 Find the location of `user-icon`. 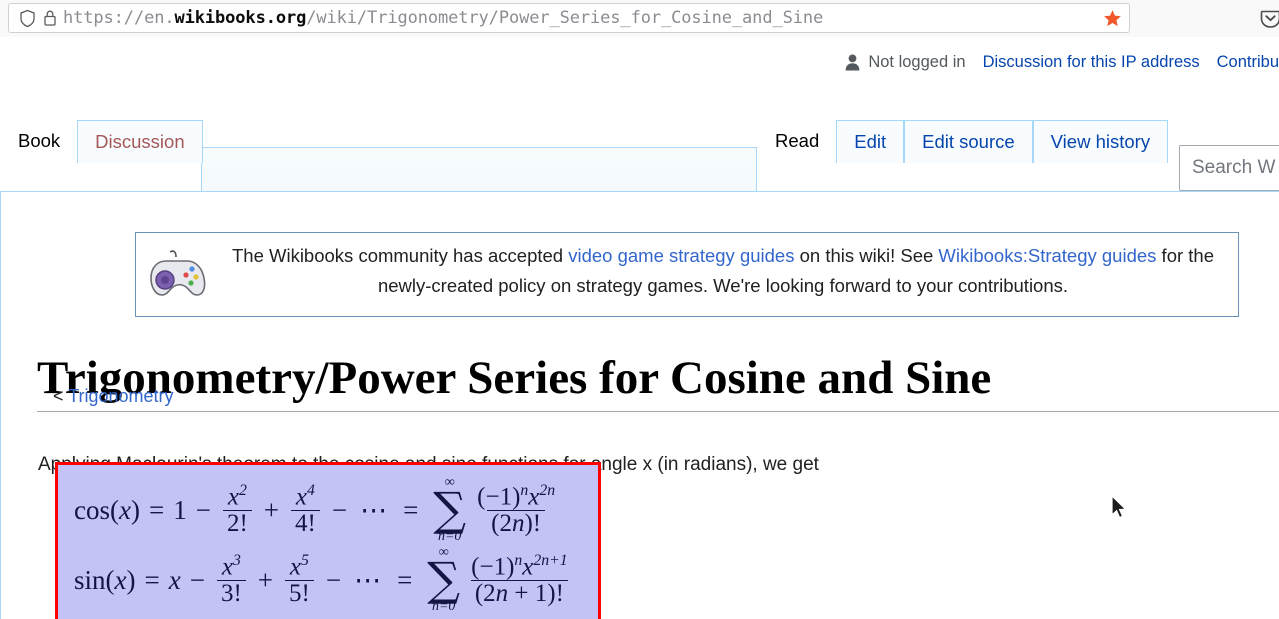

user-icon is located at coordinates (852, 62).